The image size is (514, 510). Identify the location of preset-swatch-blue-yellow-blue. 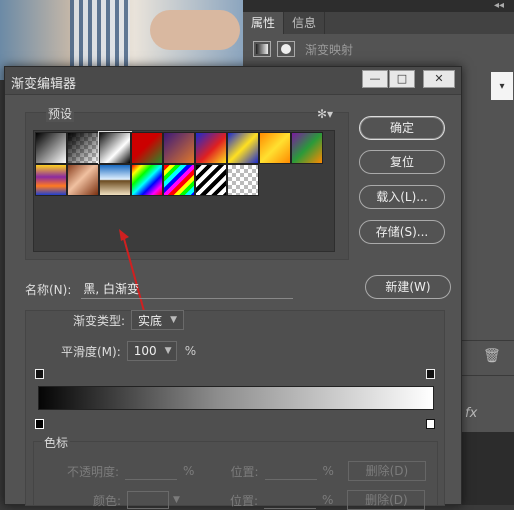
(243, 148).